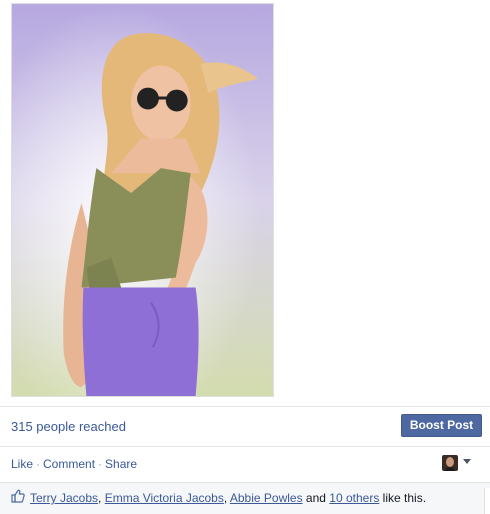  I want to click on other-likers-link: 10 others, so click(354, 498).